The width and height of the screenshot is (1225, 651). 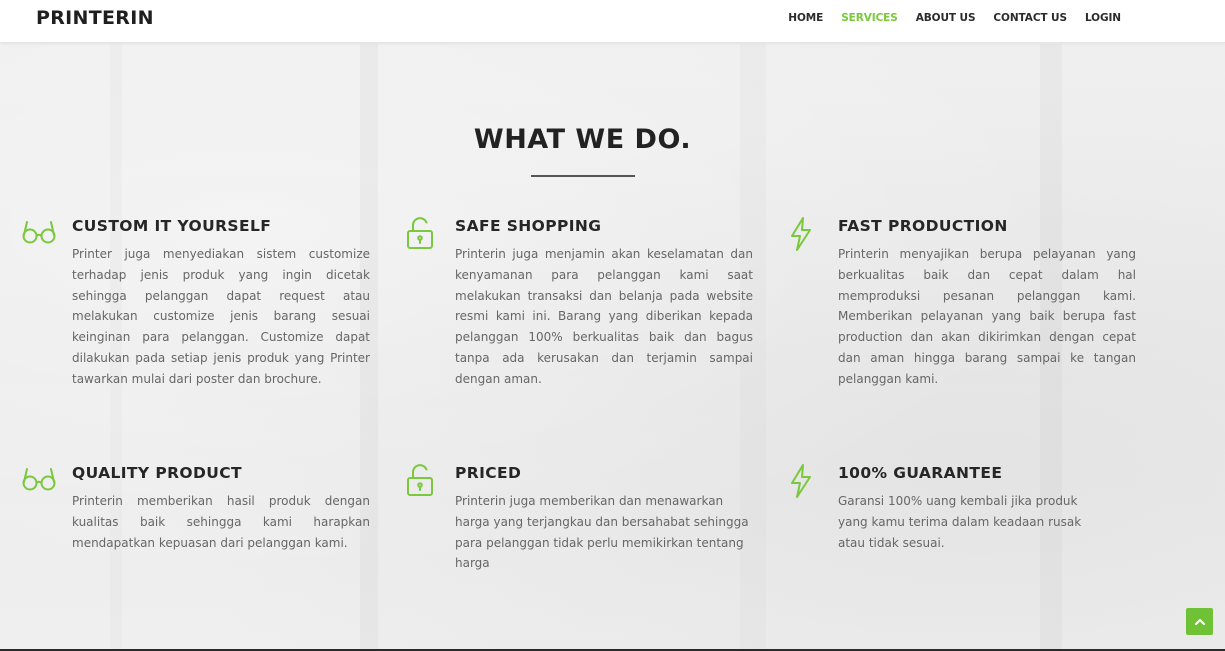 What do you see at coordinates (923, 226) in the screenshot?
I see `feature-title: FAST PRODUCTION` at bounding box center [923, 226].